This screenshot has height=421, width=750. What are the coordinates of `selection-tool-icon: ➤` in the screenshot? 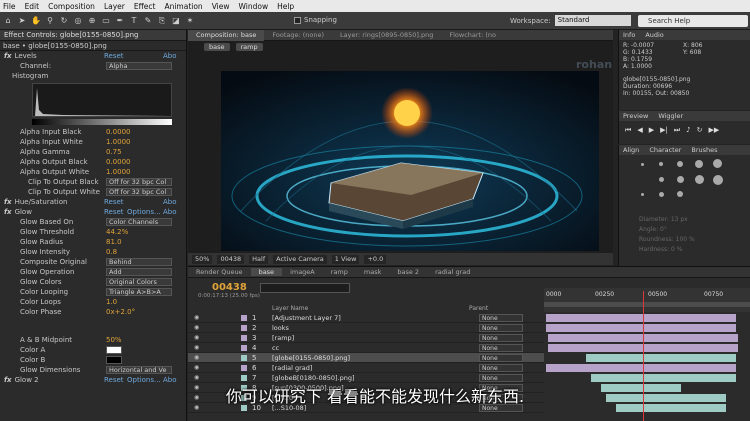 It's located at (22, 21).